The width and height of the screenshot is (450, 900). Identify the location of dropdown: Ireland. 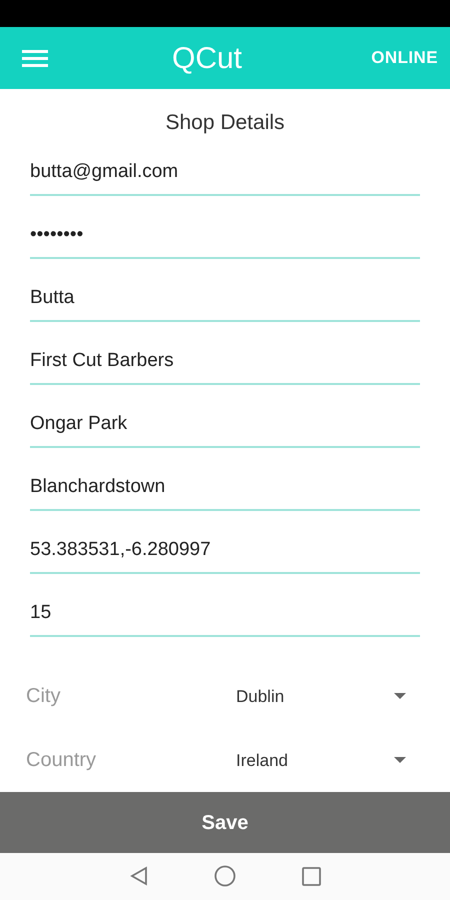
(321, 761).